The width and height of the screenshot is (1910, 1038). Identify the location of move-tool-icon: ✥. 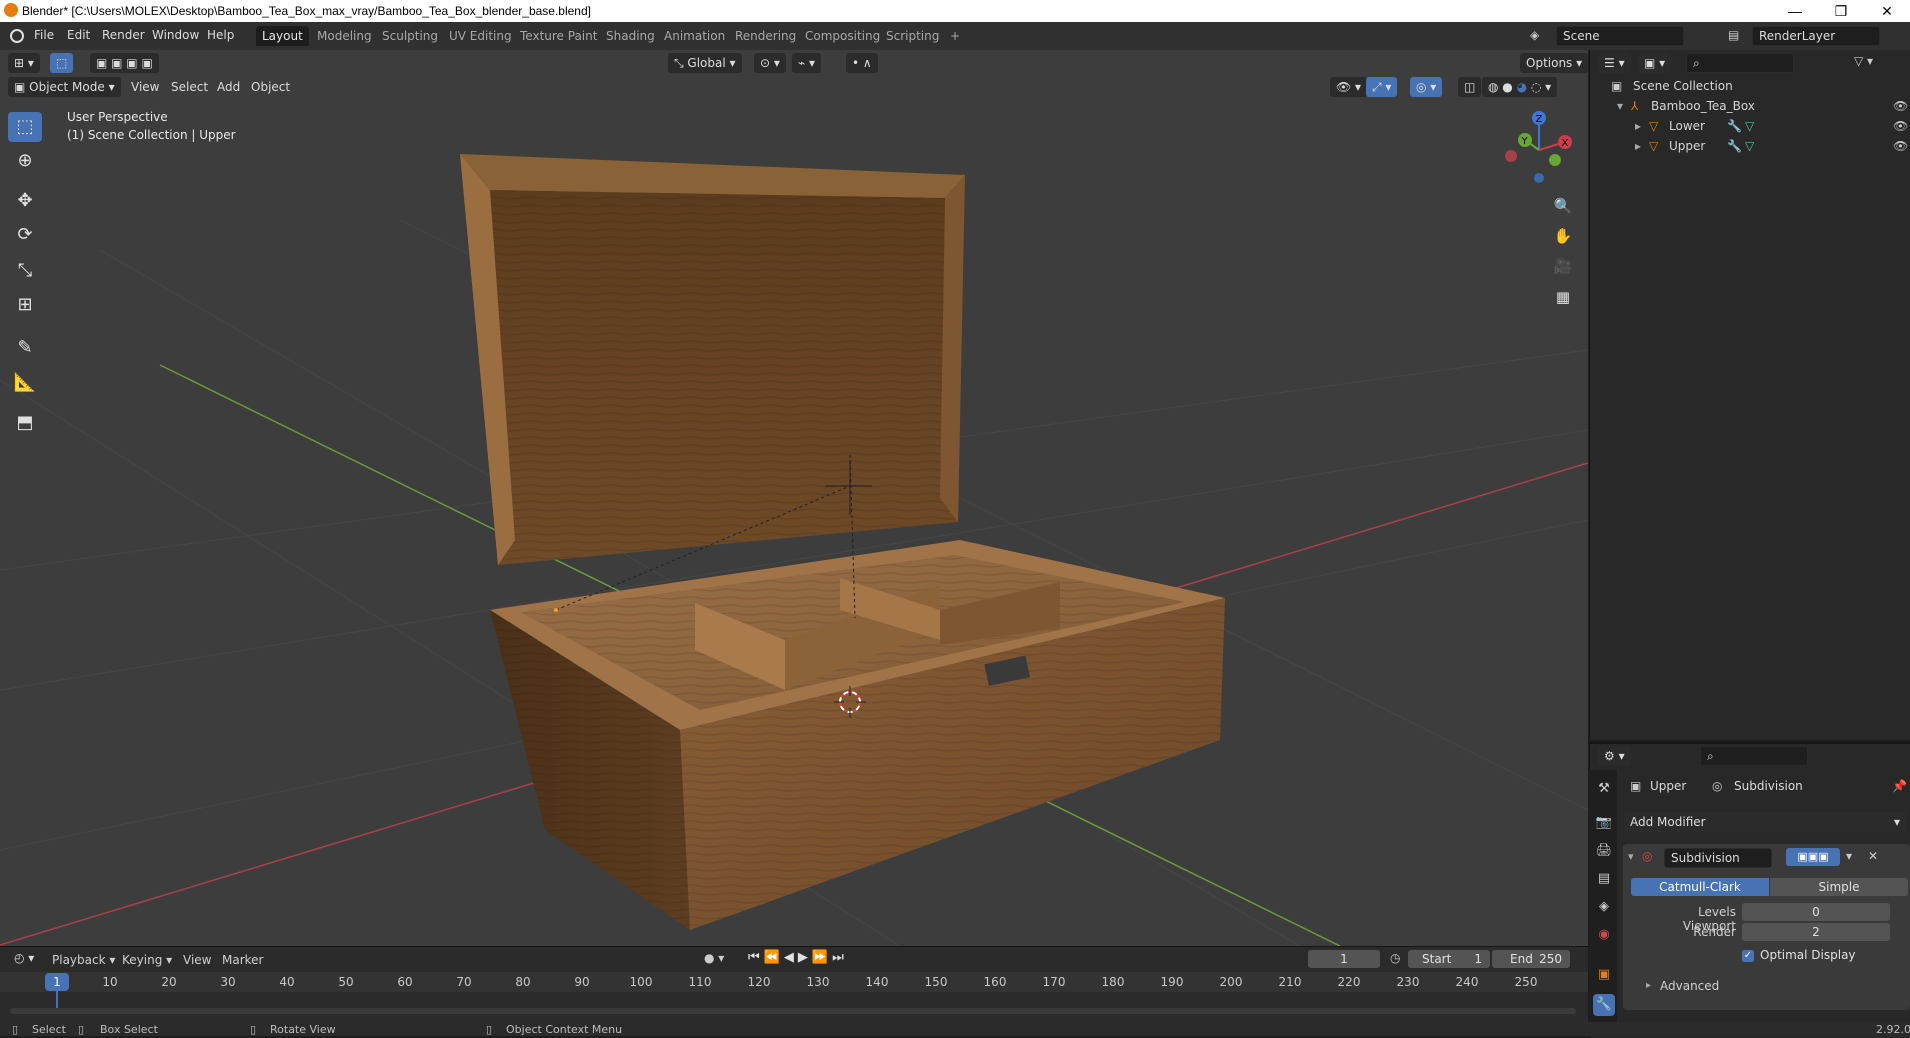
(25, 201).